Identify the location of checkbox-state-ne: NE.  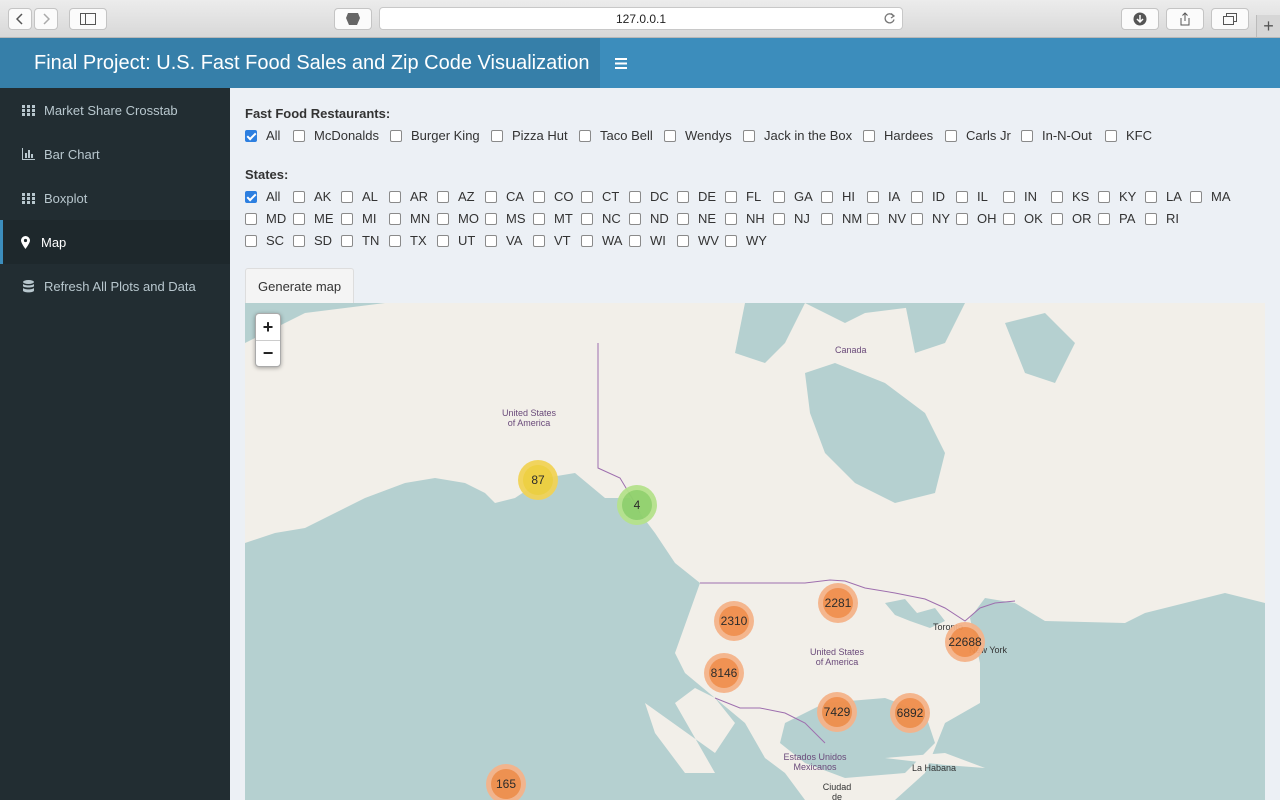
(696, 218).